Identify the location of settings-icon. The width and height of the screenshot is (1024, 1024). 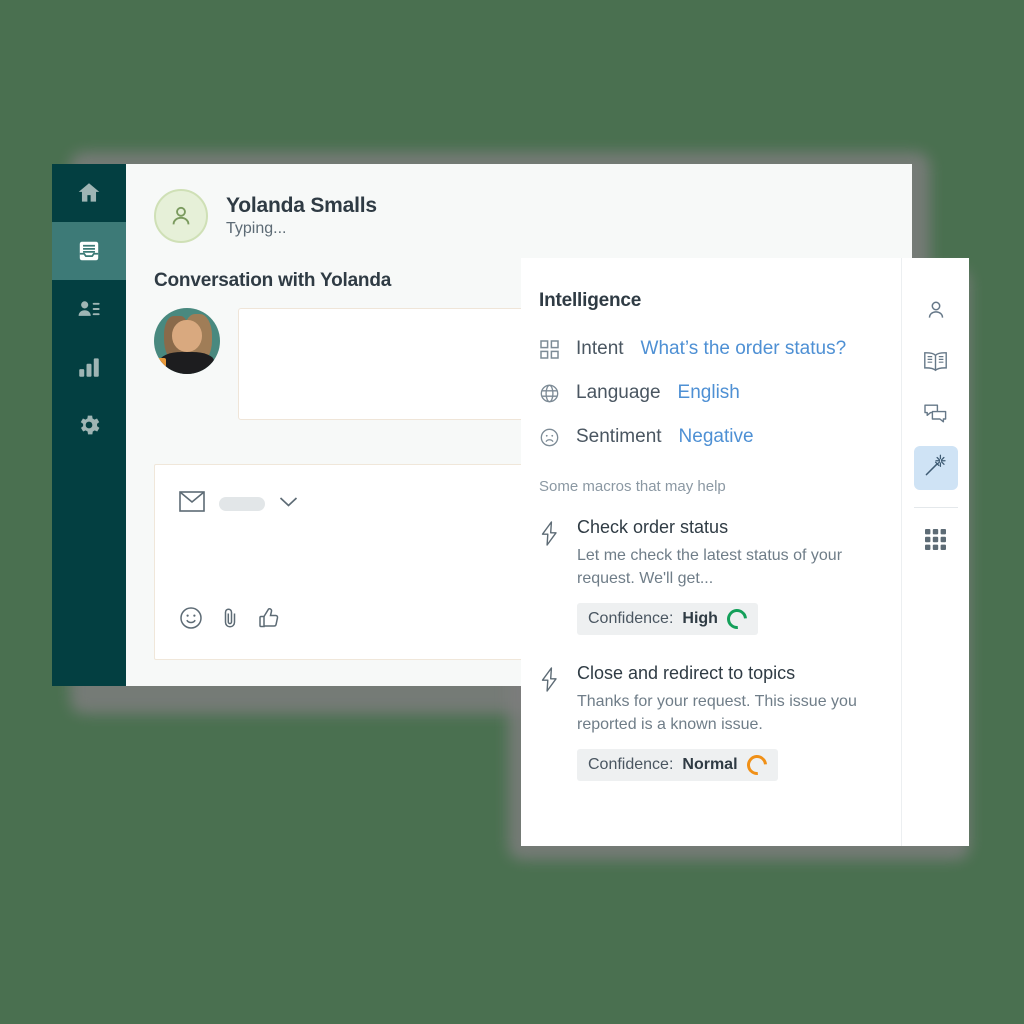
(89, 425).